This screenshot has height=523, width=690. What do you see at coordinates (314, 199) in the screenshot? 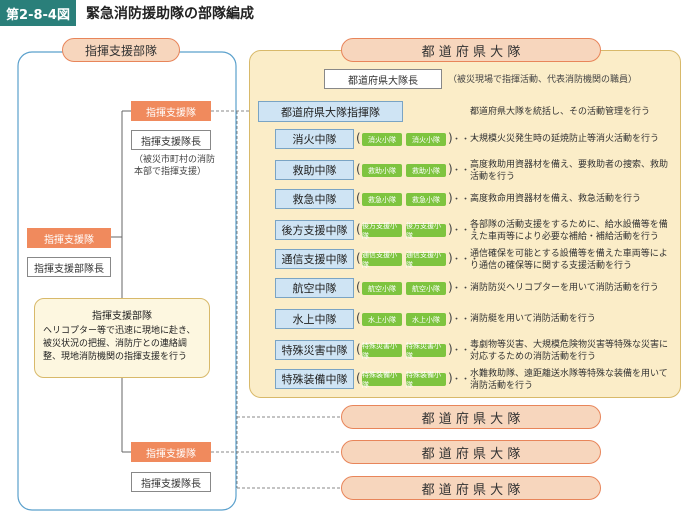
I see `company-name: 救急中隊` at bounding box center [314, 199].